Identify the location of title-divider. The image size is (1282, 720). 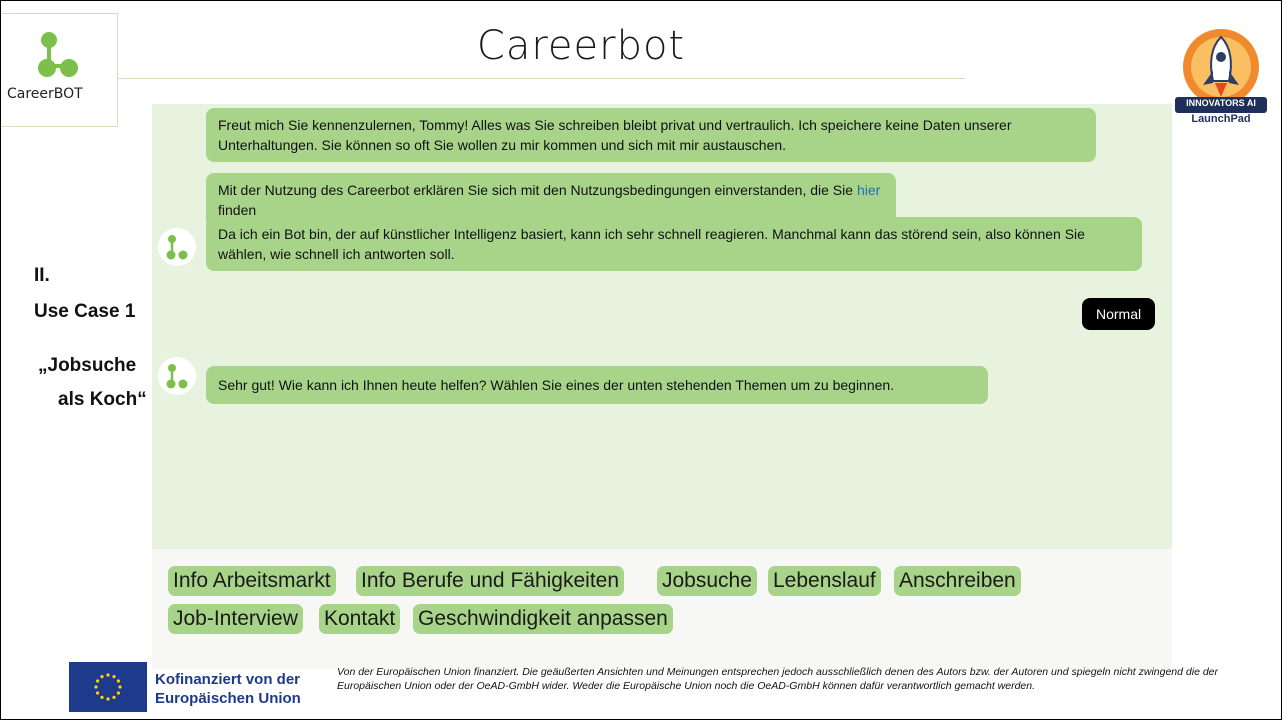
(541, 78).